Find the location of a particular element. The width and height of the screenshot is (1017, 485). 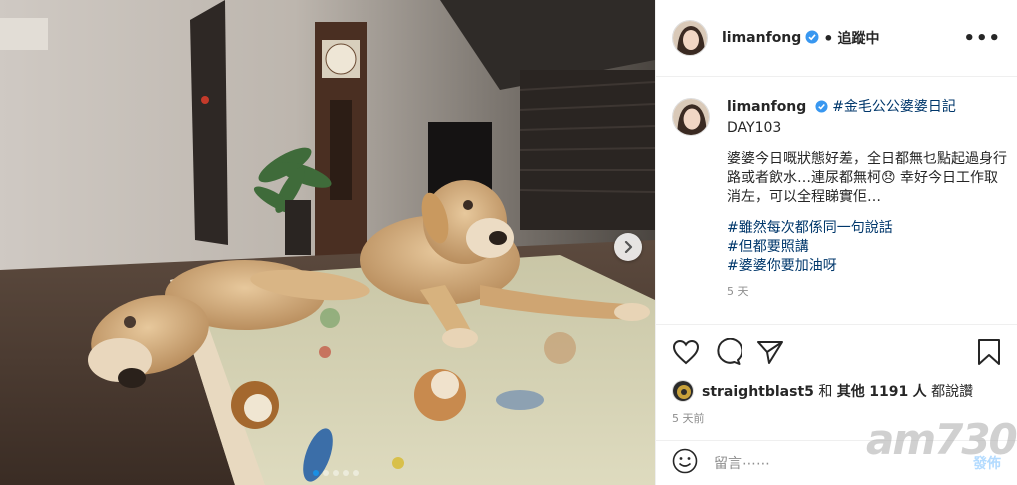

post-comment-button: 發佈 is located at coordinates (987, 463).